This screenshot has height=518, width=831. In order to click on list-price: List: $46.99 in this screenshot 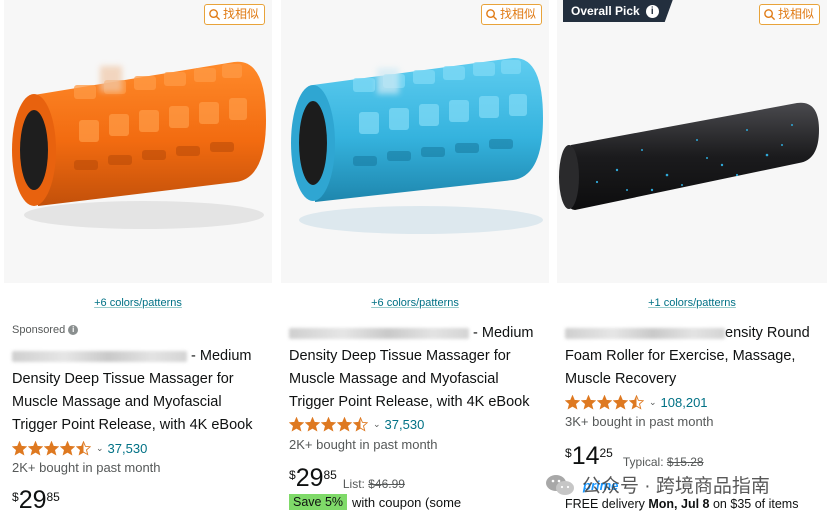, I will do `click(374, 484)`.